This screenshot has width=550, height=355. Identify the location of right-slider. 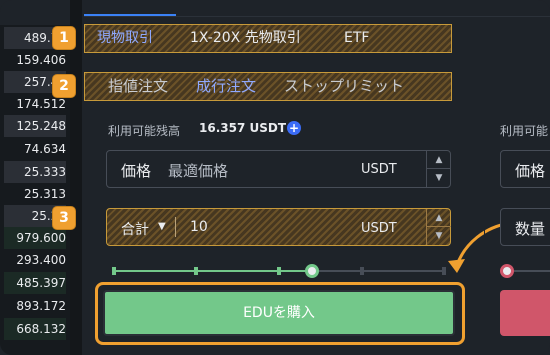
(525, 271).